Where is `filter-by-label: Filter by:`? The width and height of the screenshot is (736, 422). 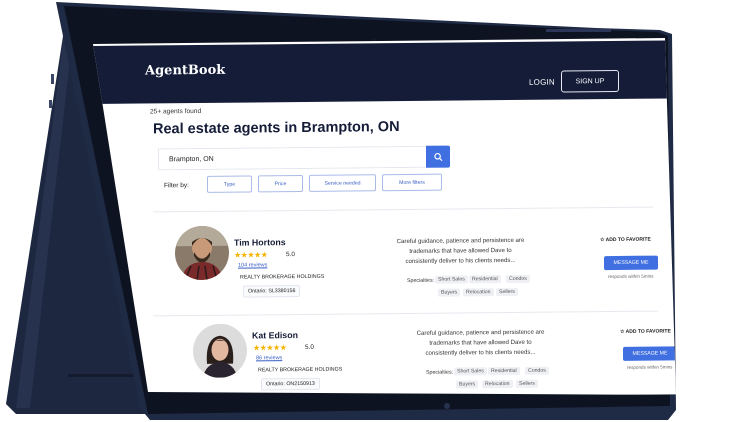
filter-by-label: Filter by: is located at coordinates (176, 186).